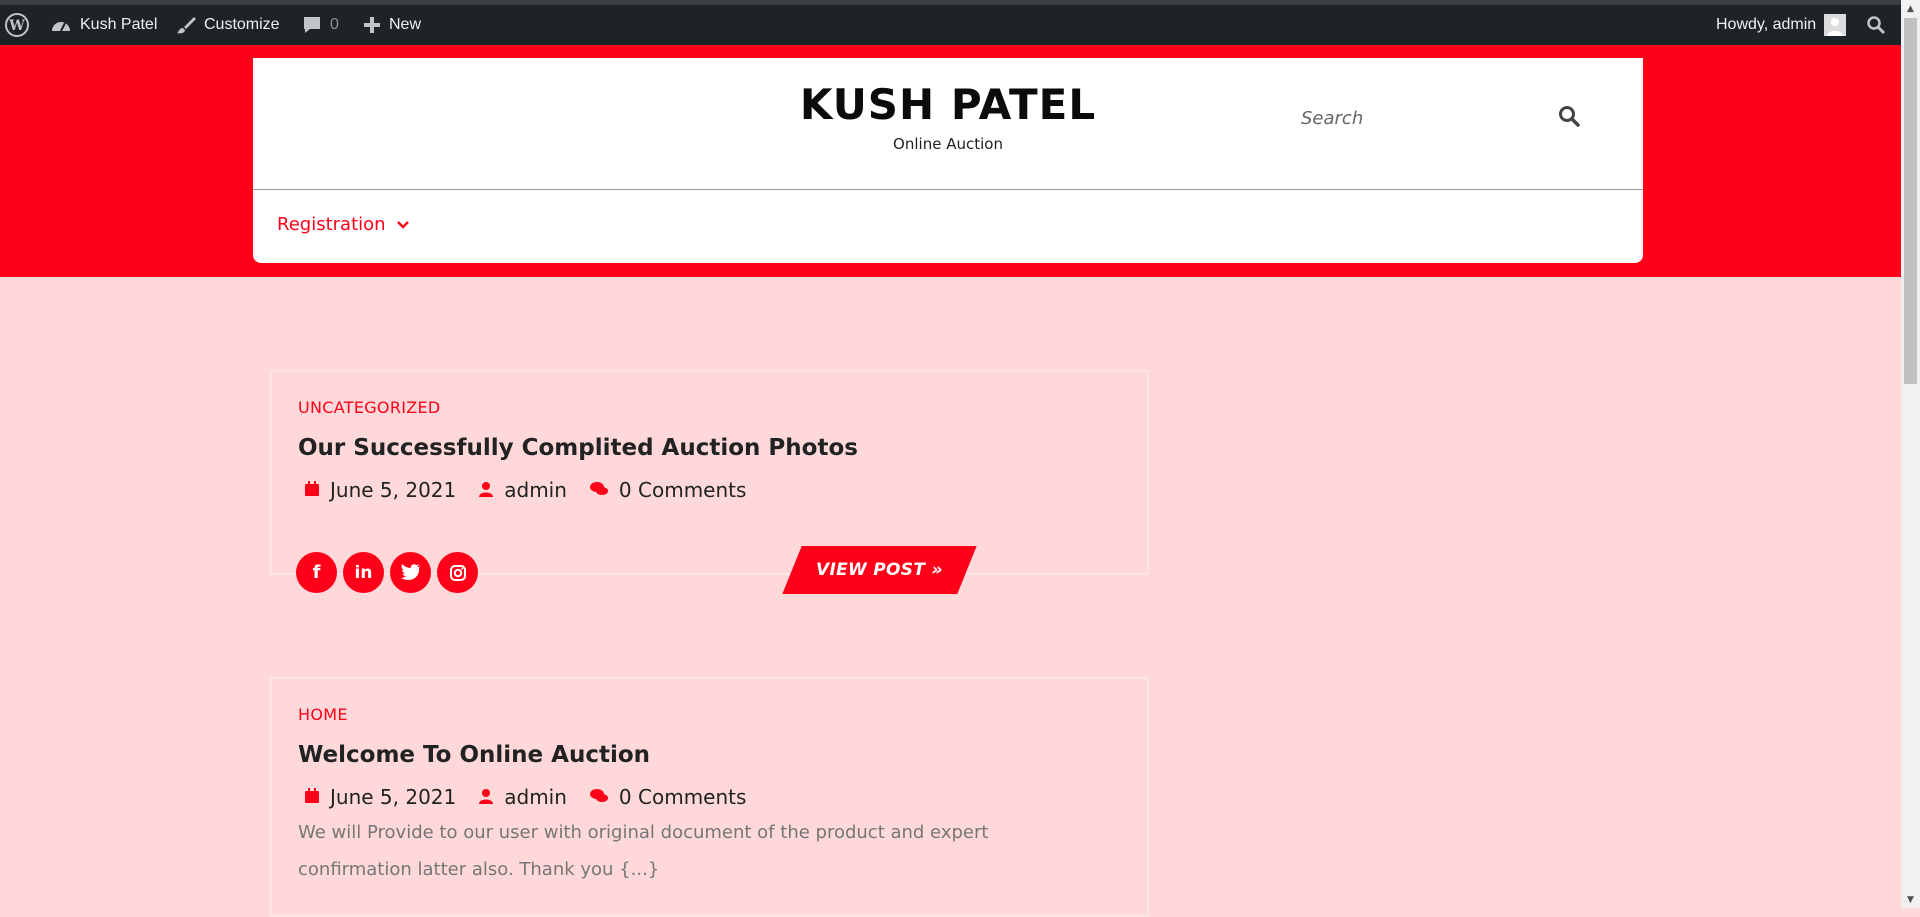  I want to click on svg-text: W, so click(16, 26).